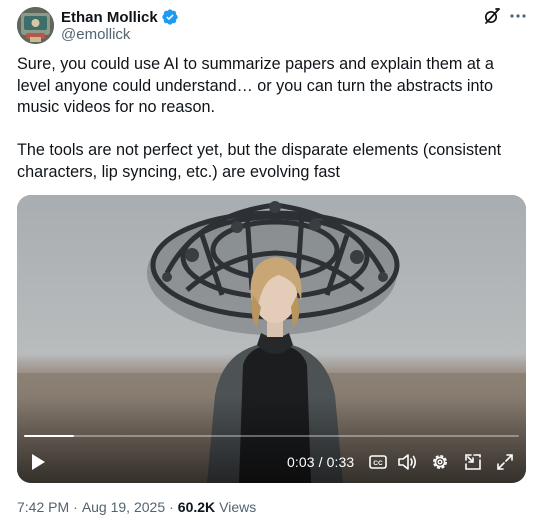 The width and height of the screenshot is (557, 532). Describe the element at coordinates (440, 462) in the screenshot. I see `gear-icon` at that location.